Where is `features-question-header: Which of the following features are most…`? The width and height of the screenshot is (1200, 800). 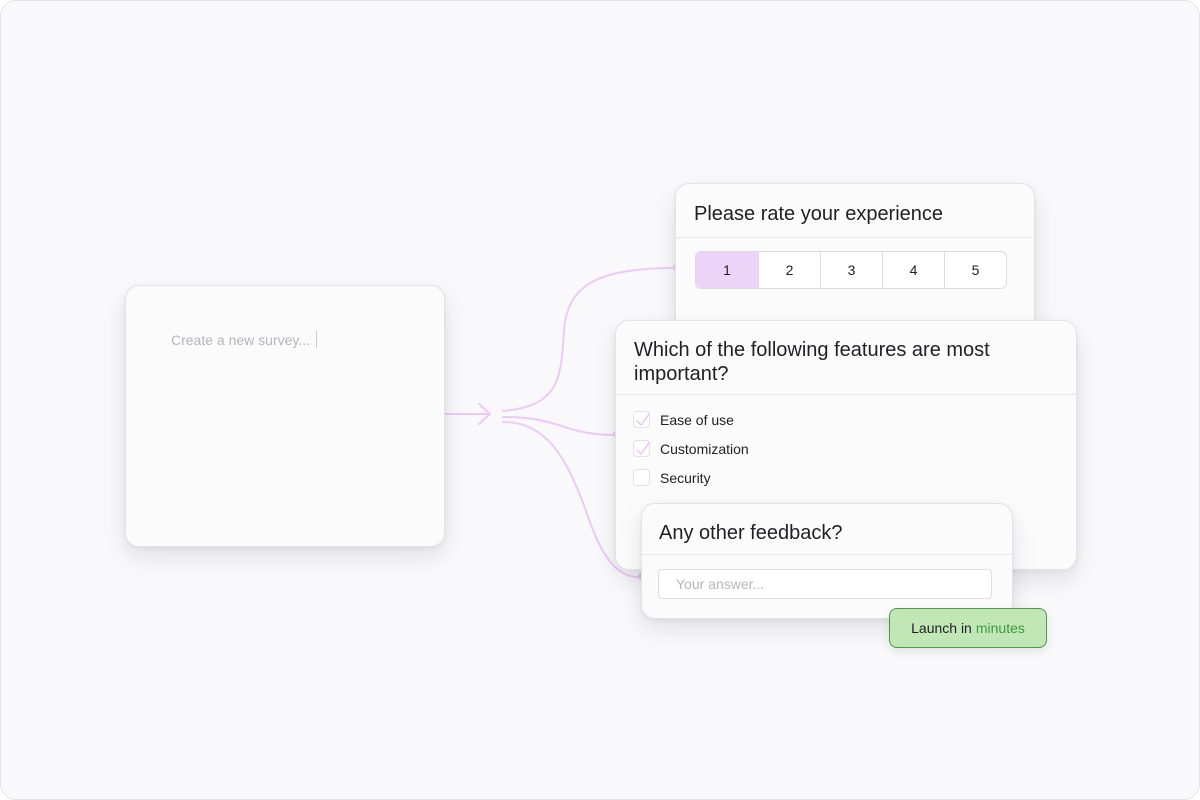 features-question-header: Which of the following features are most… is located at coordinates (846, 358).